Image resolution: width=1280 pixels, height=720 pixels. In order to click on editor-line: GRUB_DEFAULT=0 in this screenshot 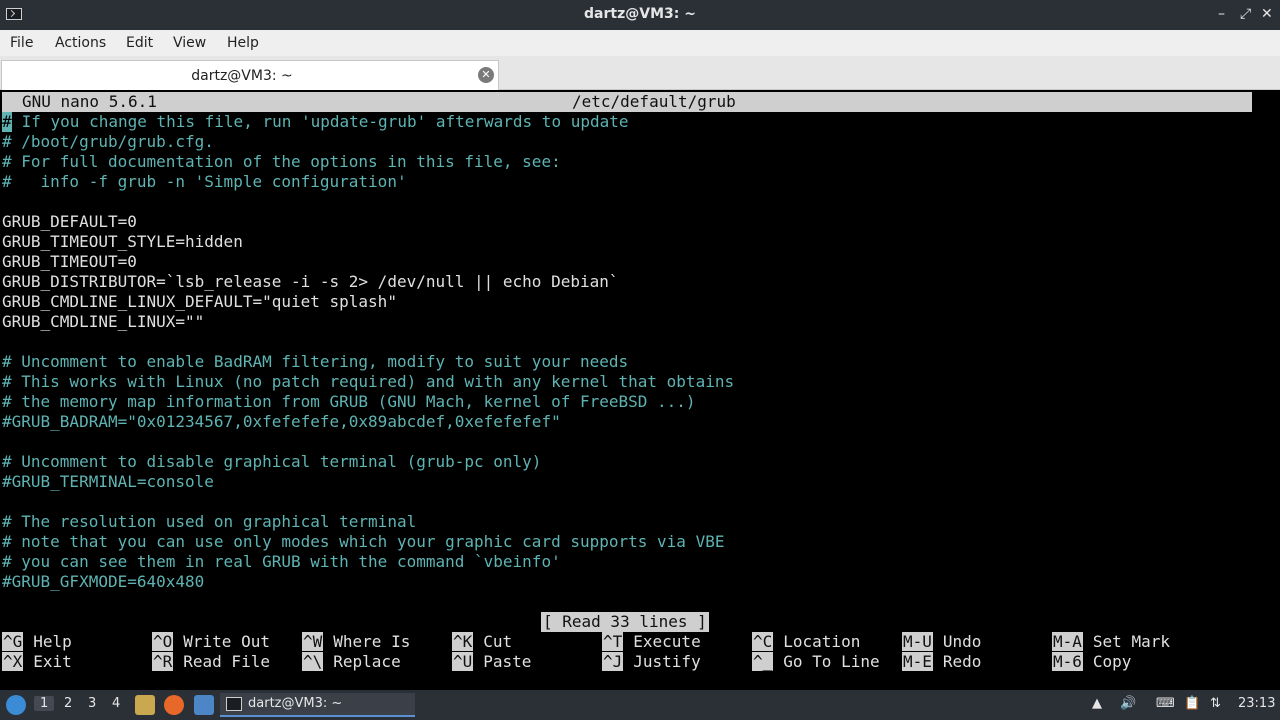, I will do `click(69, 221)`.